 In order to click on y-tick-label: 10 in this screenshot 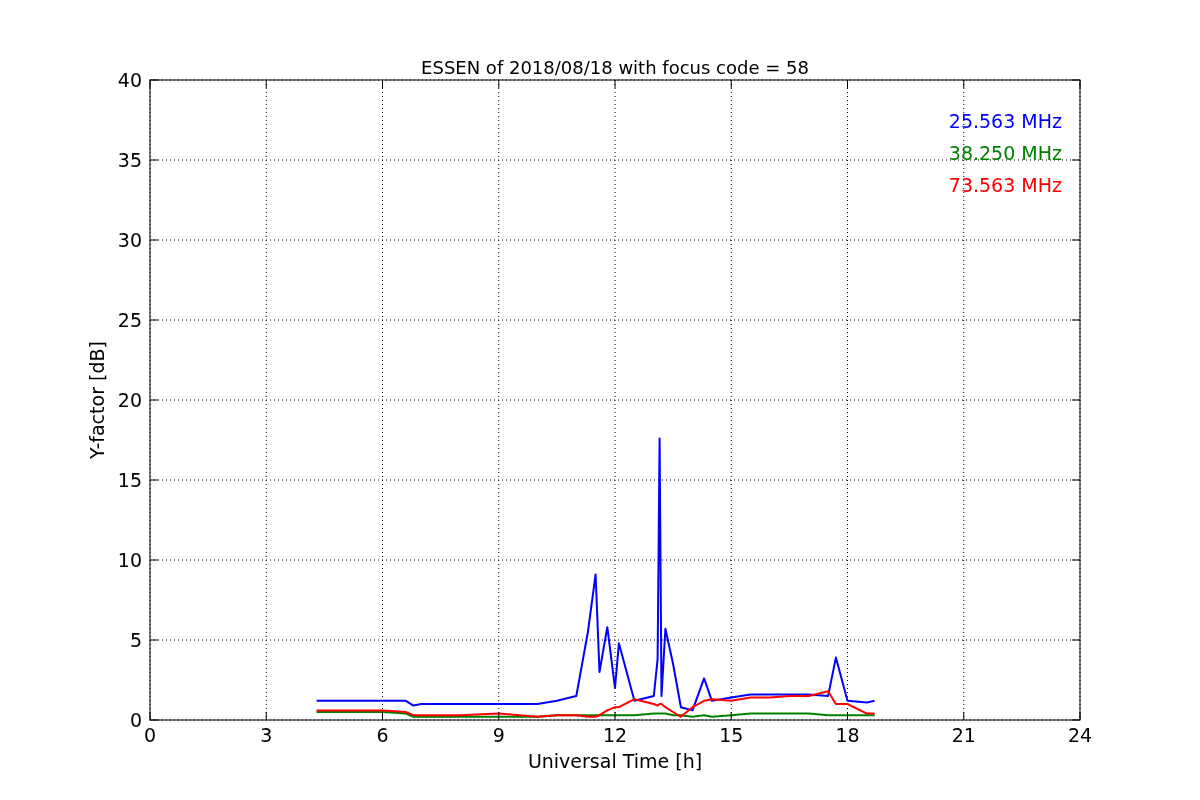, I will do `click(129, 560)`.